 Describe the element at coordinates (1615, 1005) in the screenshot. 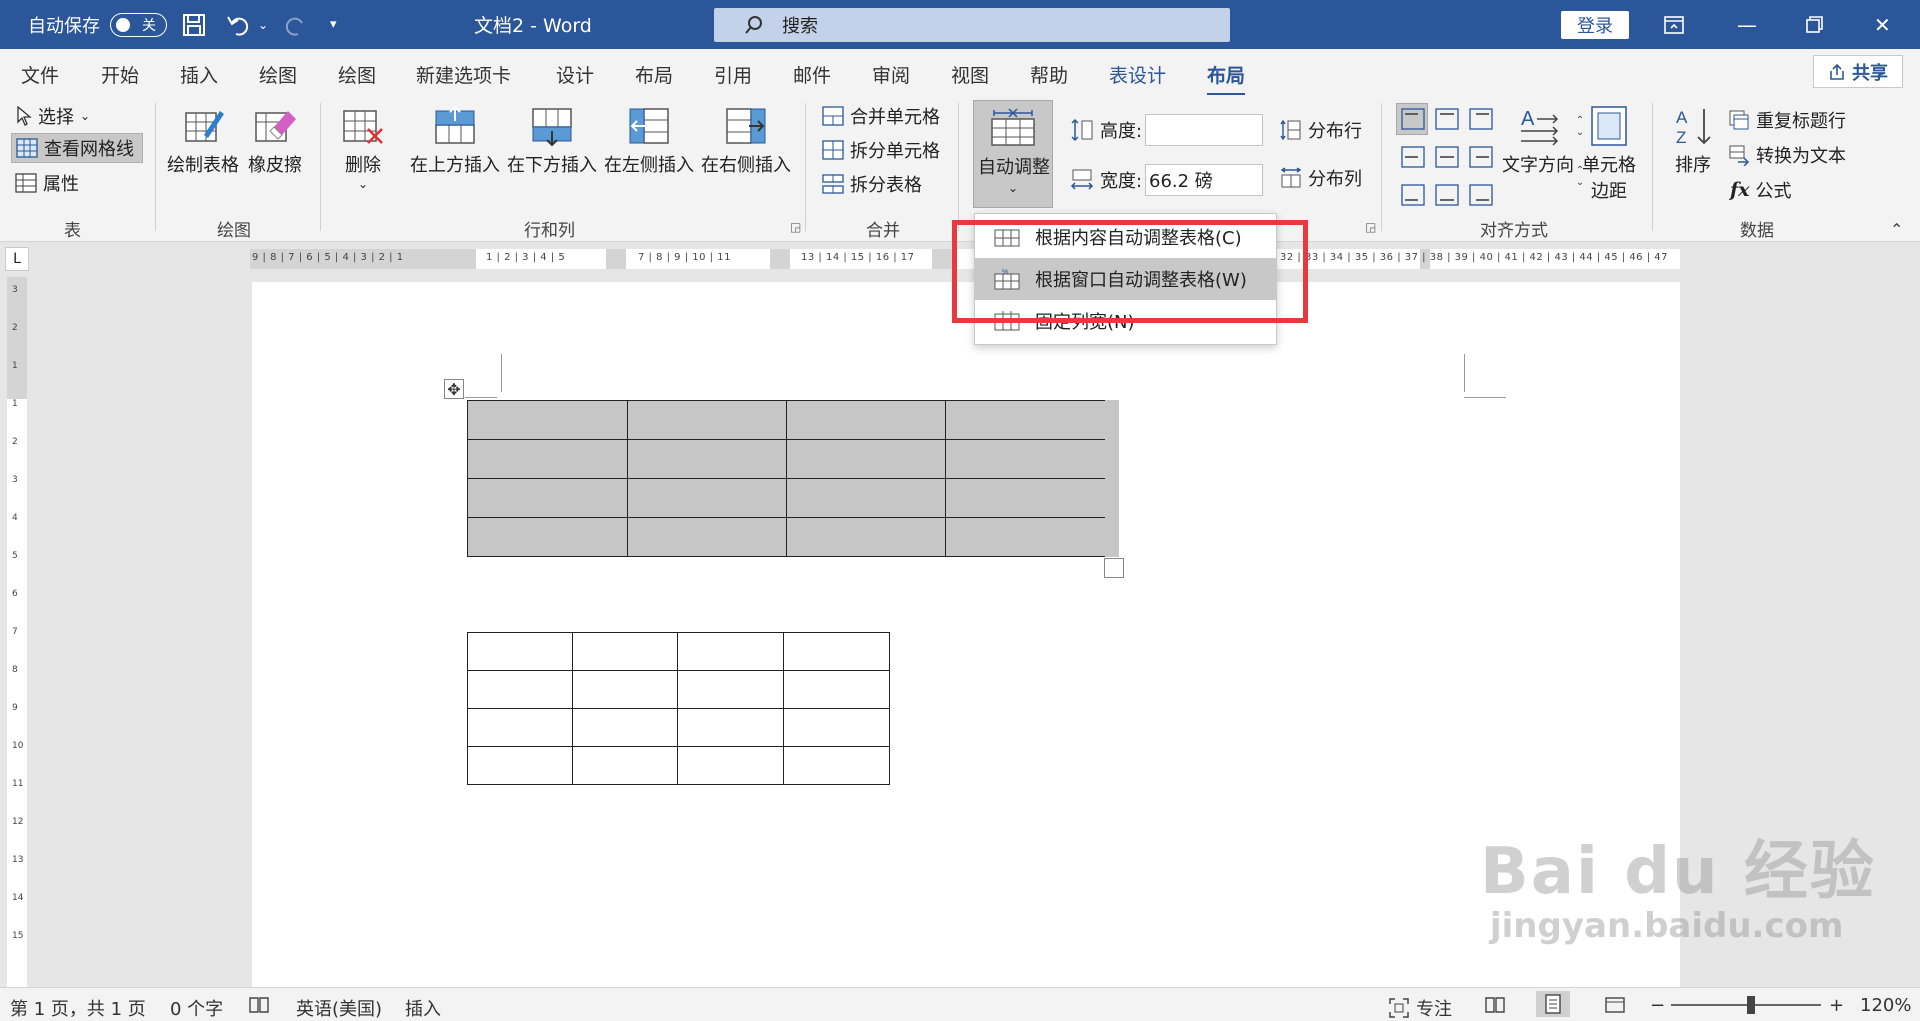

I see `web-layout-icon` at that location.